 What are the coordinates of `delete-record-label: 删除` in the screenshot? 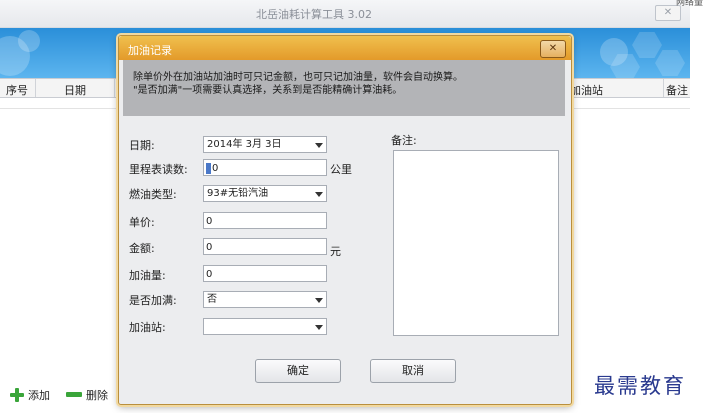 It's located at (97, 395).